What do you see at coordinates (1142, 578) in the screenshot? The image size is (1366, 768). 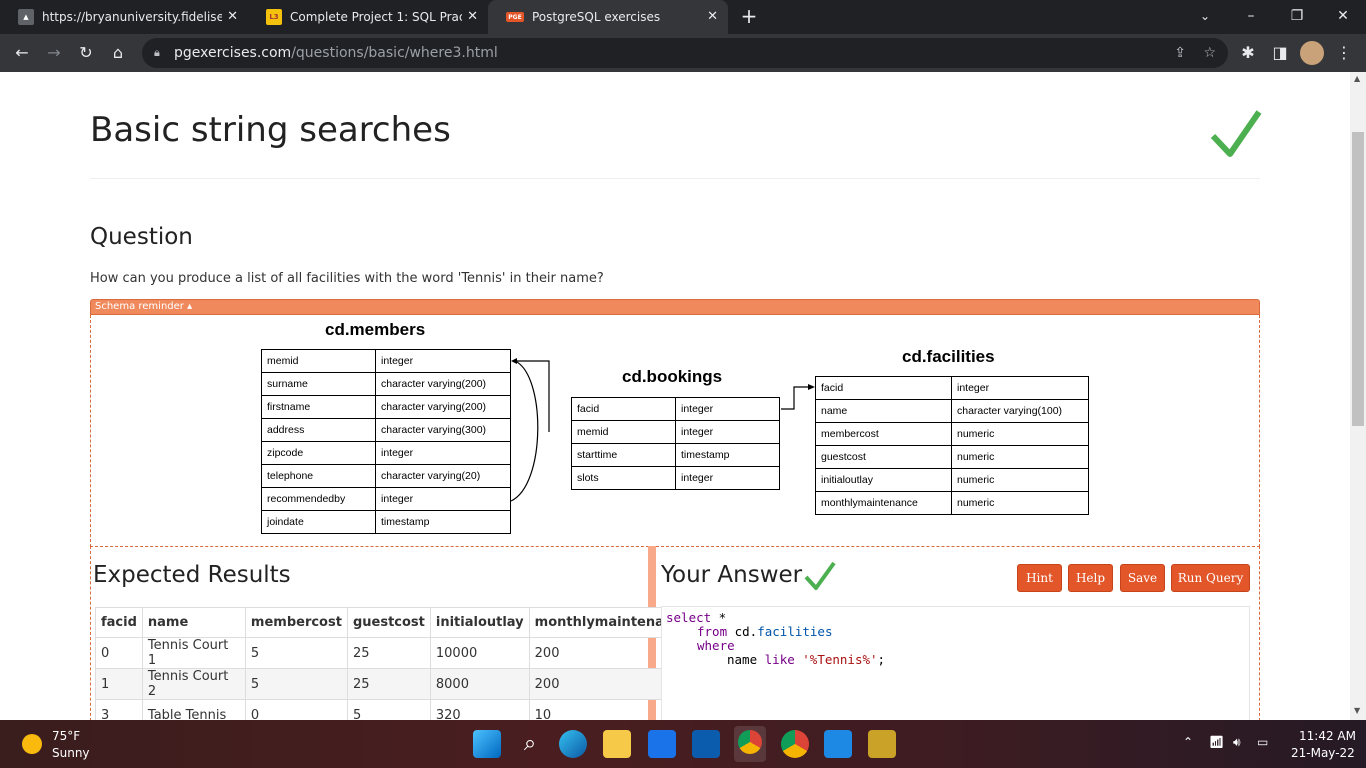 I see `save-button: Save` at bounding box center [1142, 578].